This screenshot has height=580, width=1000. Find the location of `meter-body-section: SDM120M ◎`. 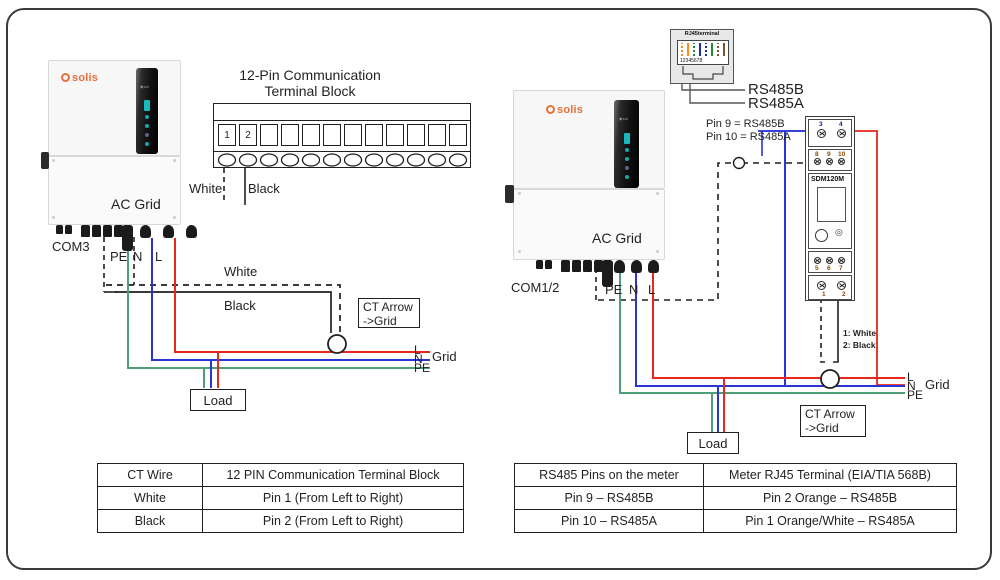

meter-body-section: SDM120M ◎ is located at coordinates (830, 211).